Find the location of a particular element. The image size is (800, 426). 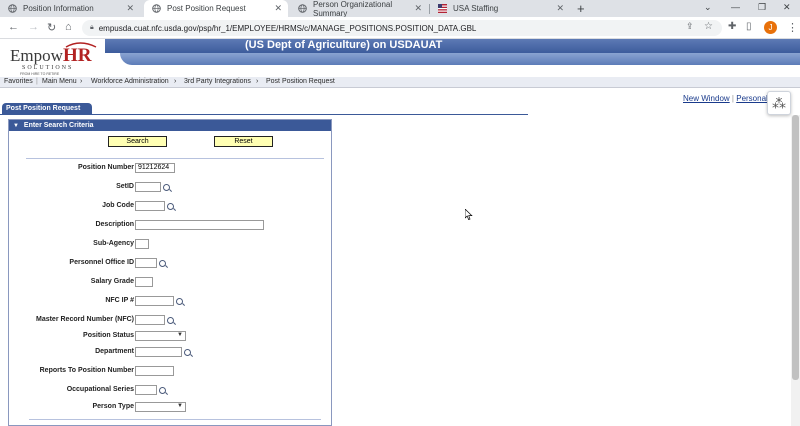

browser-tab-position-information: Position Information ✕ is located at coordinates (70, 8).